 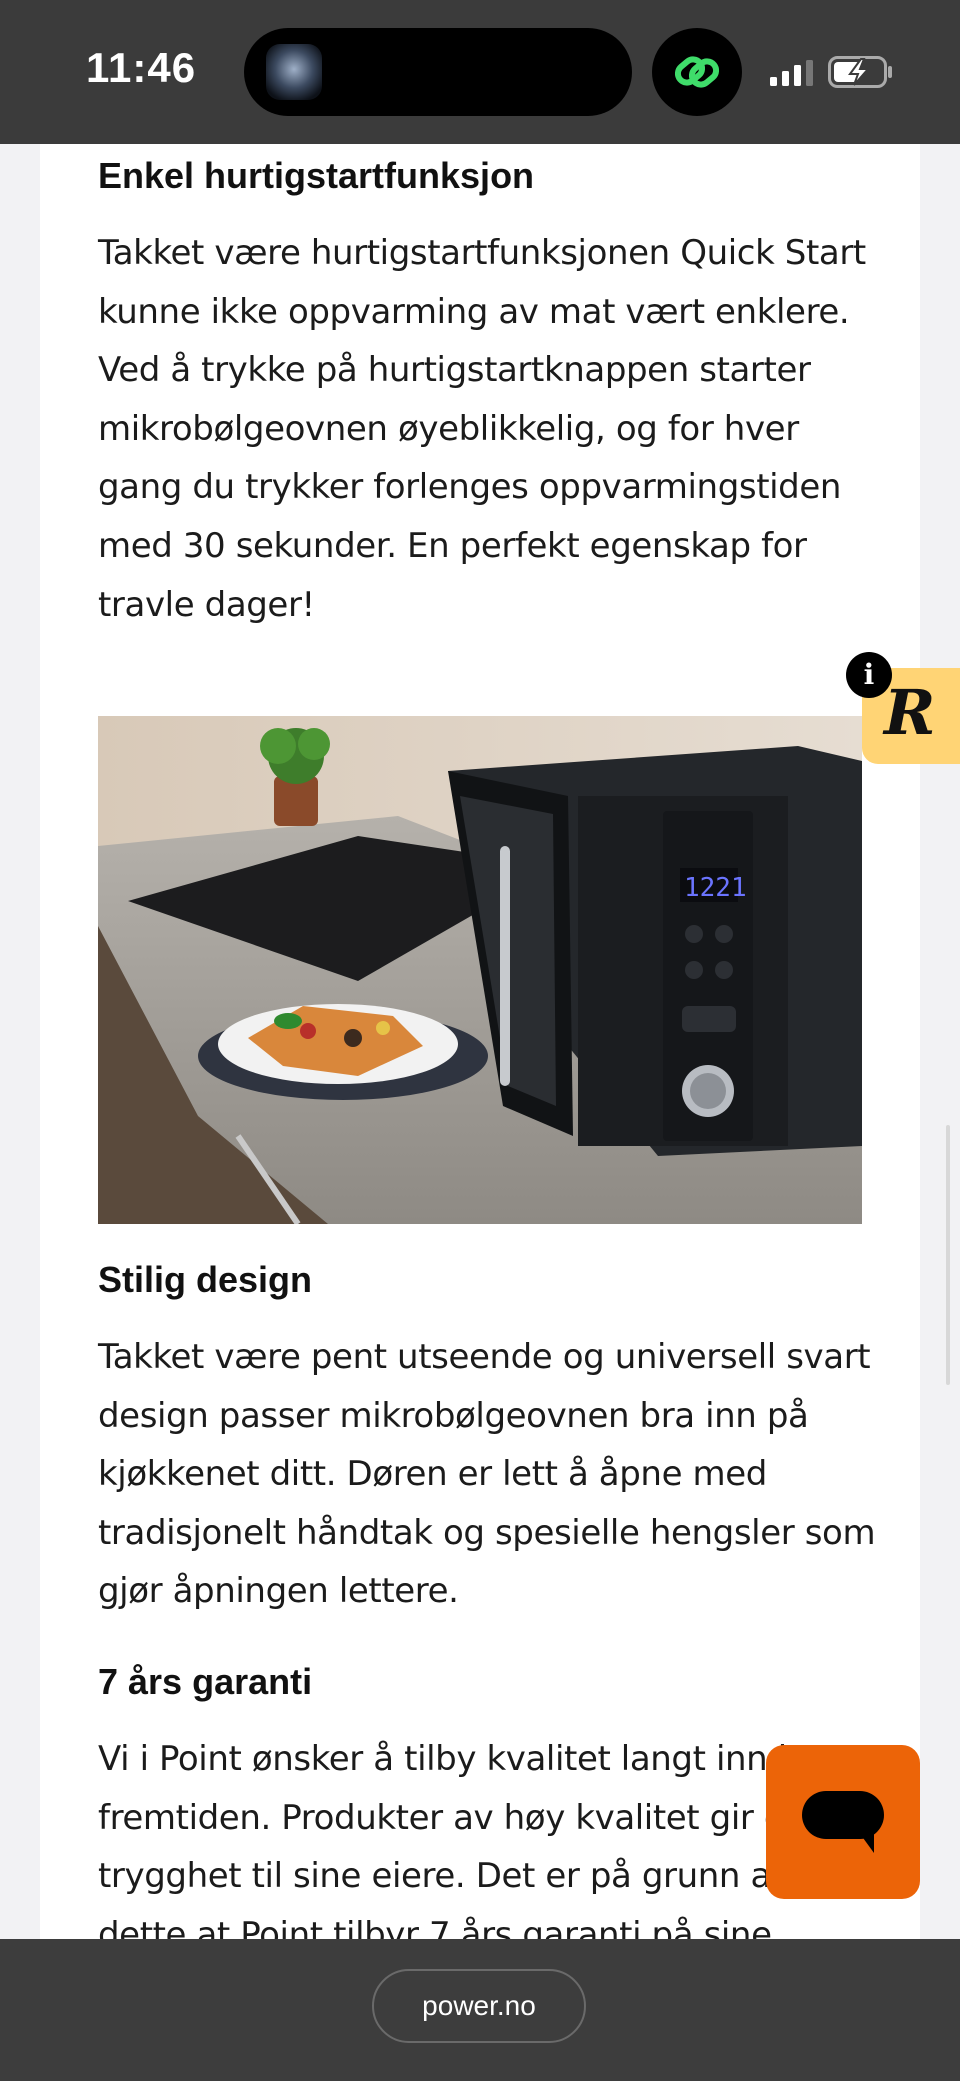 What do you see at coordinates (860, 72) in the screenshot?
I see `battery-charging-icon` at bounding box center [860, 72].